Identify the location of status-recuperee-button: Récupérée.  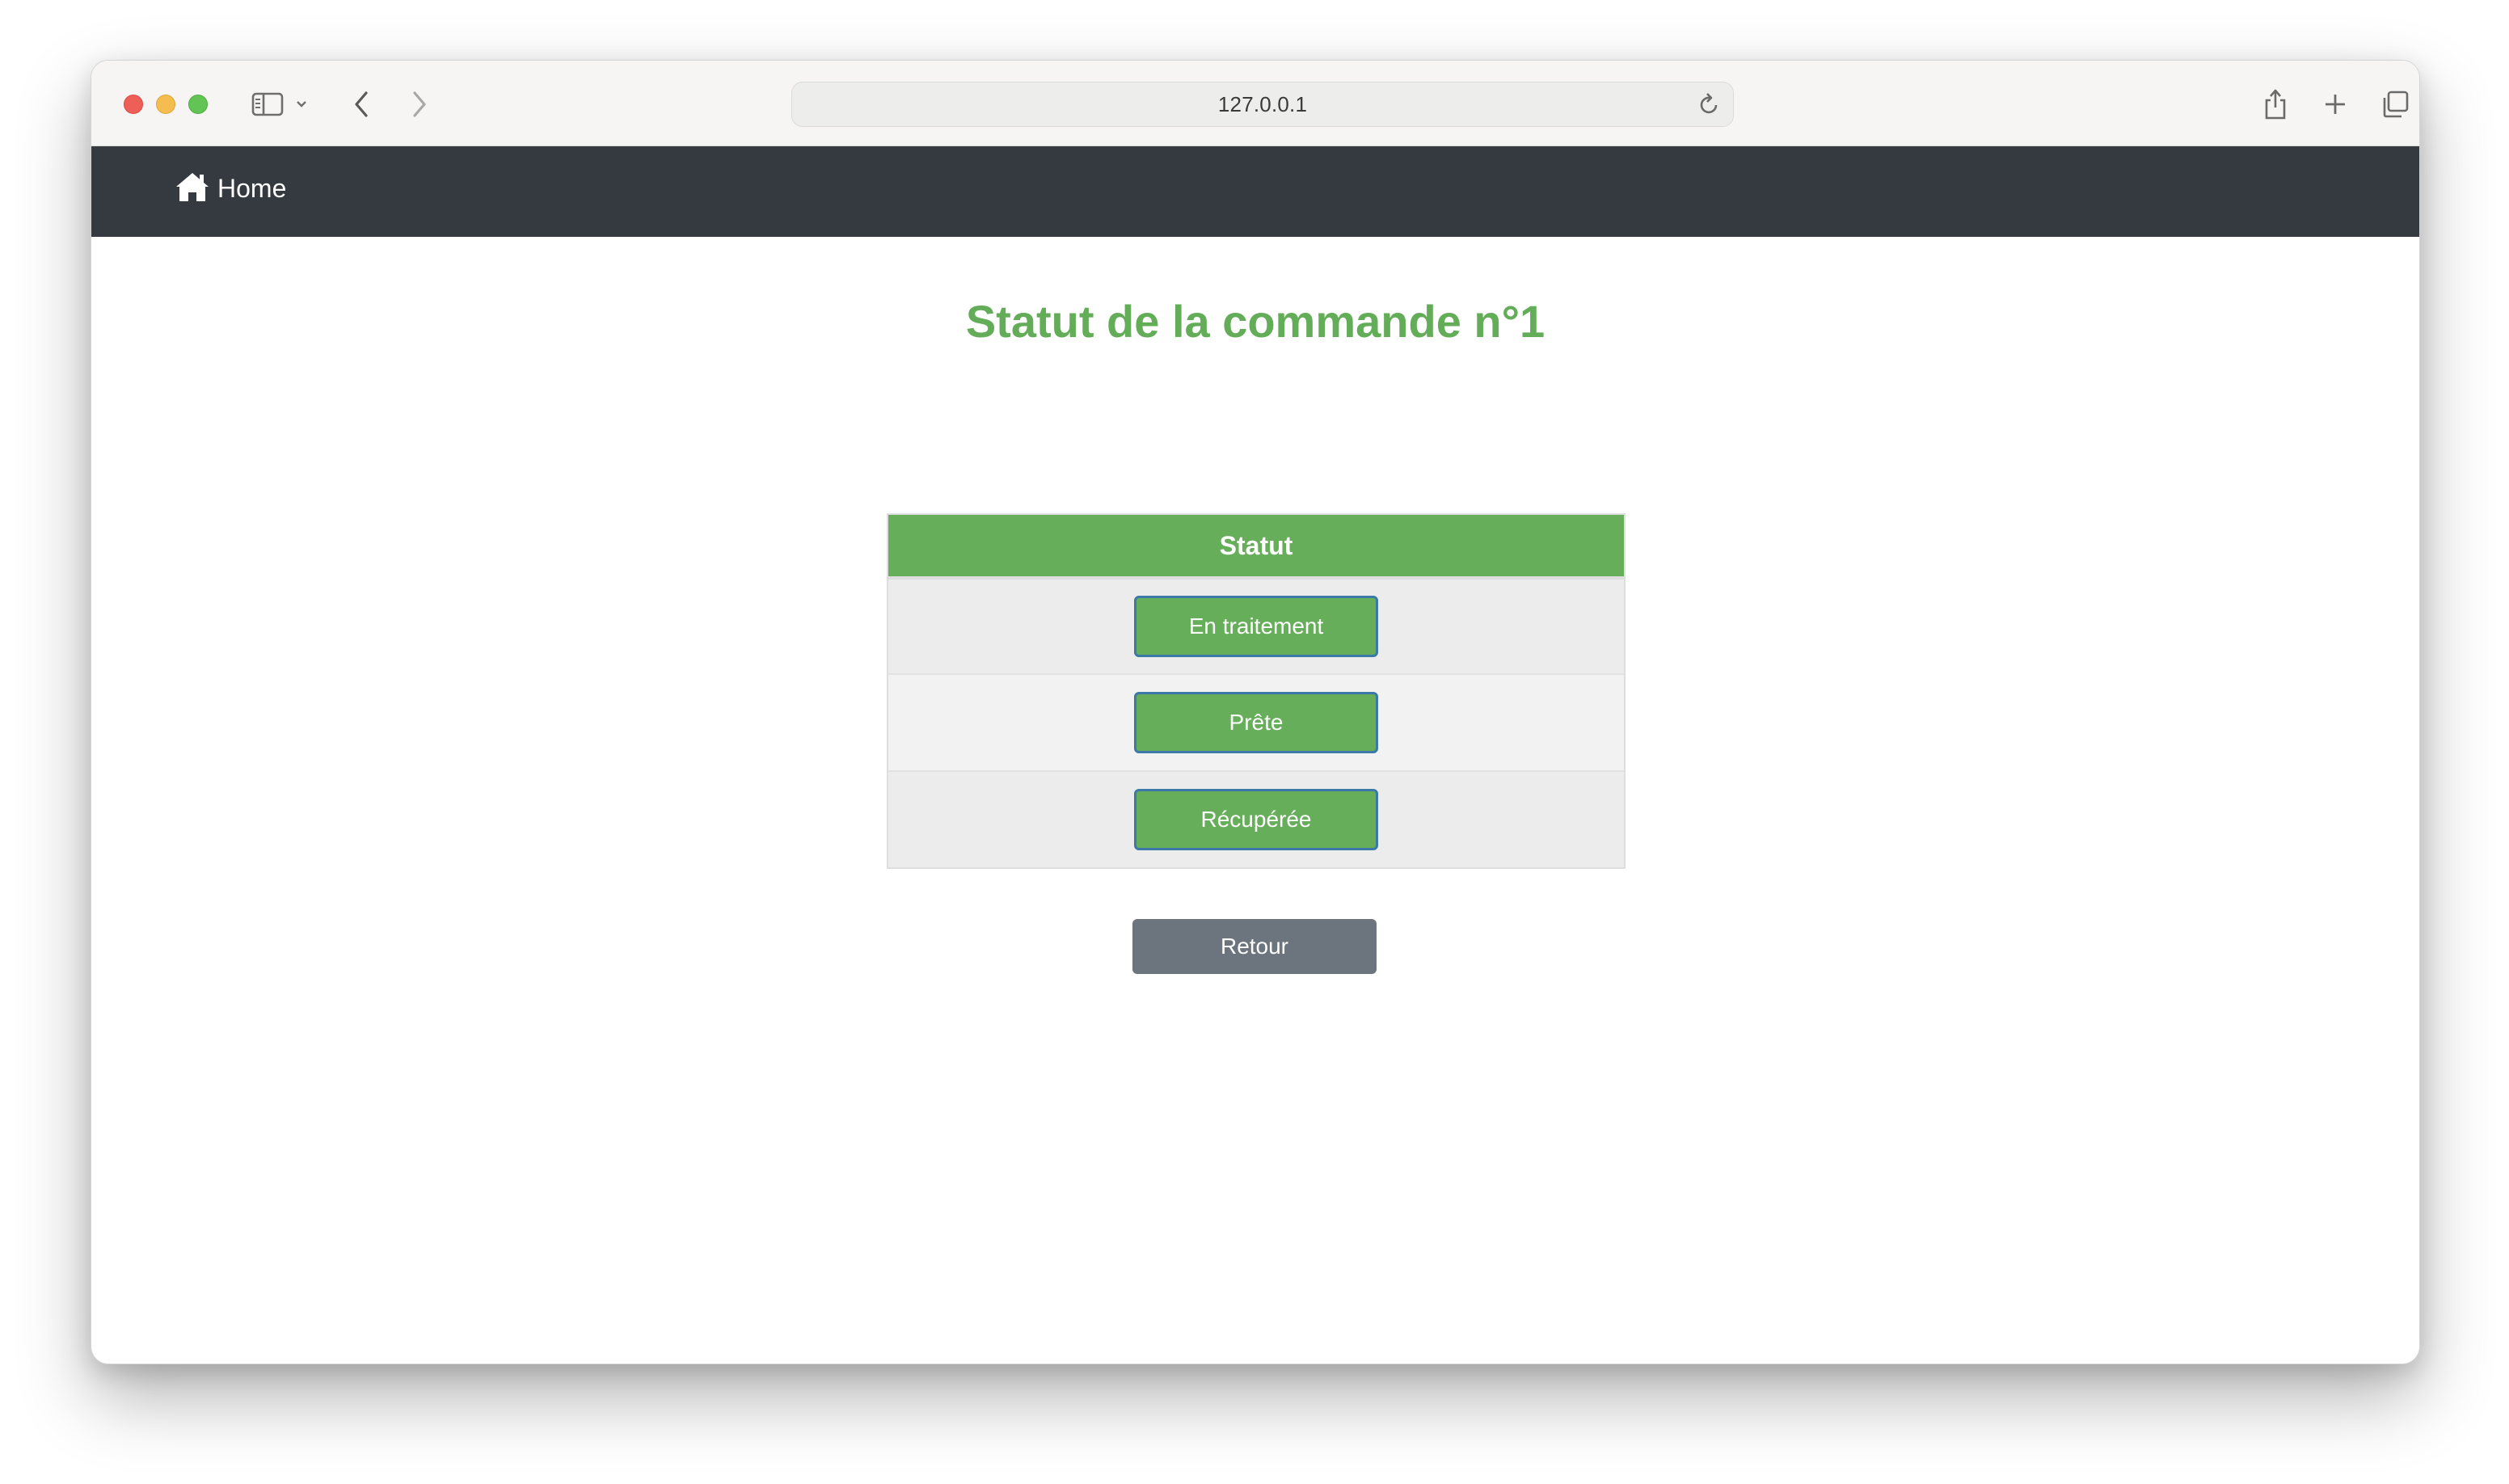
(1256, 819).